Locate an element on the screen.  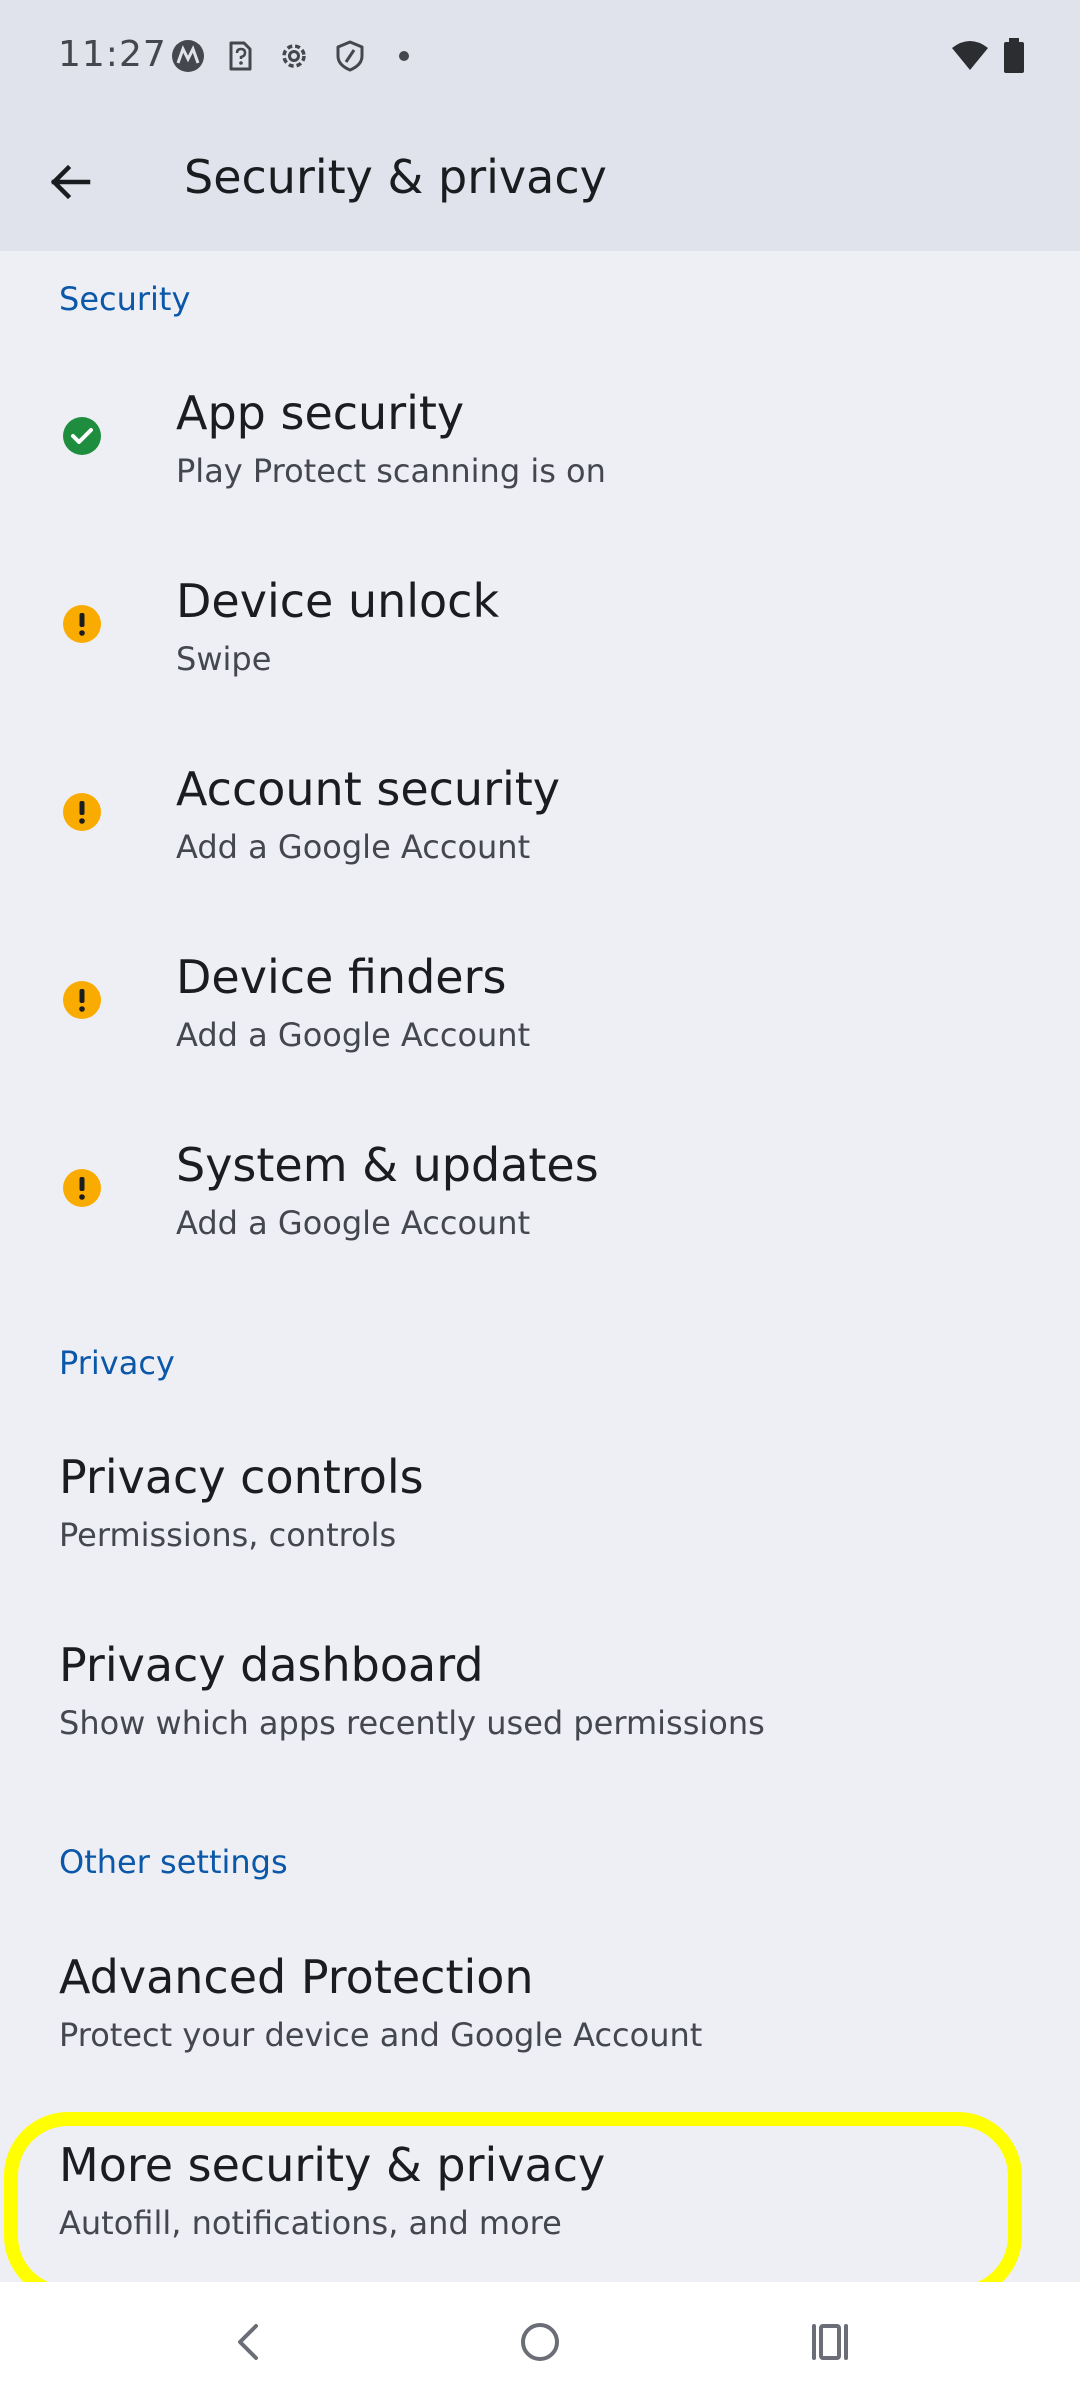
nav-home-icon is located at coordinates (540, 2342).